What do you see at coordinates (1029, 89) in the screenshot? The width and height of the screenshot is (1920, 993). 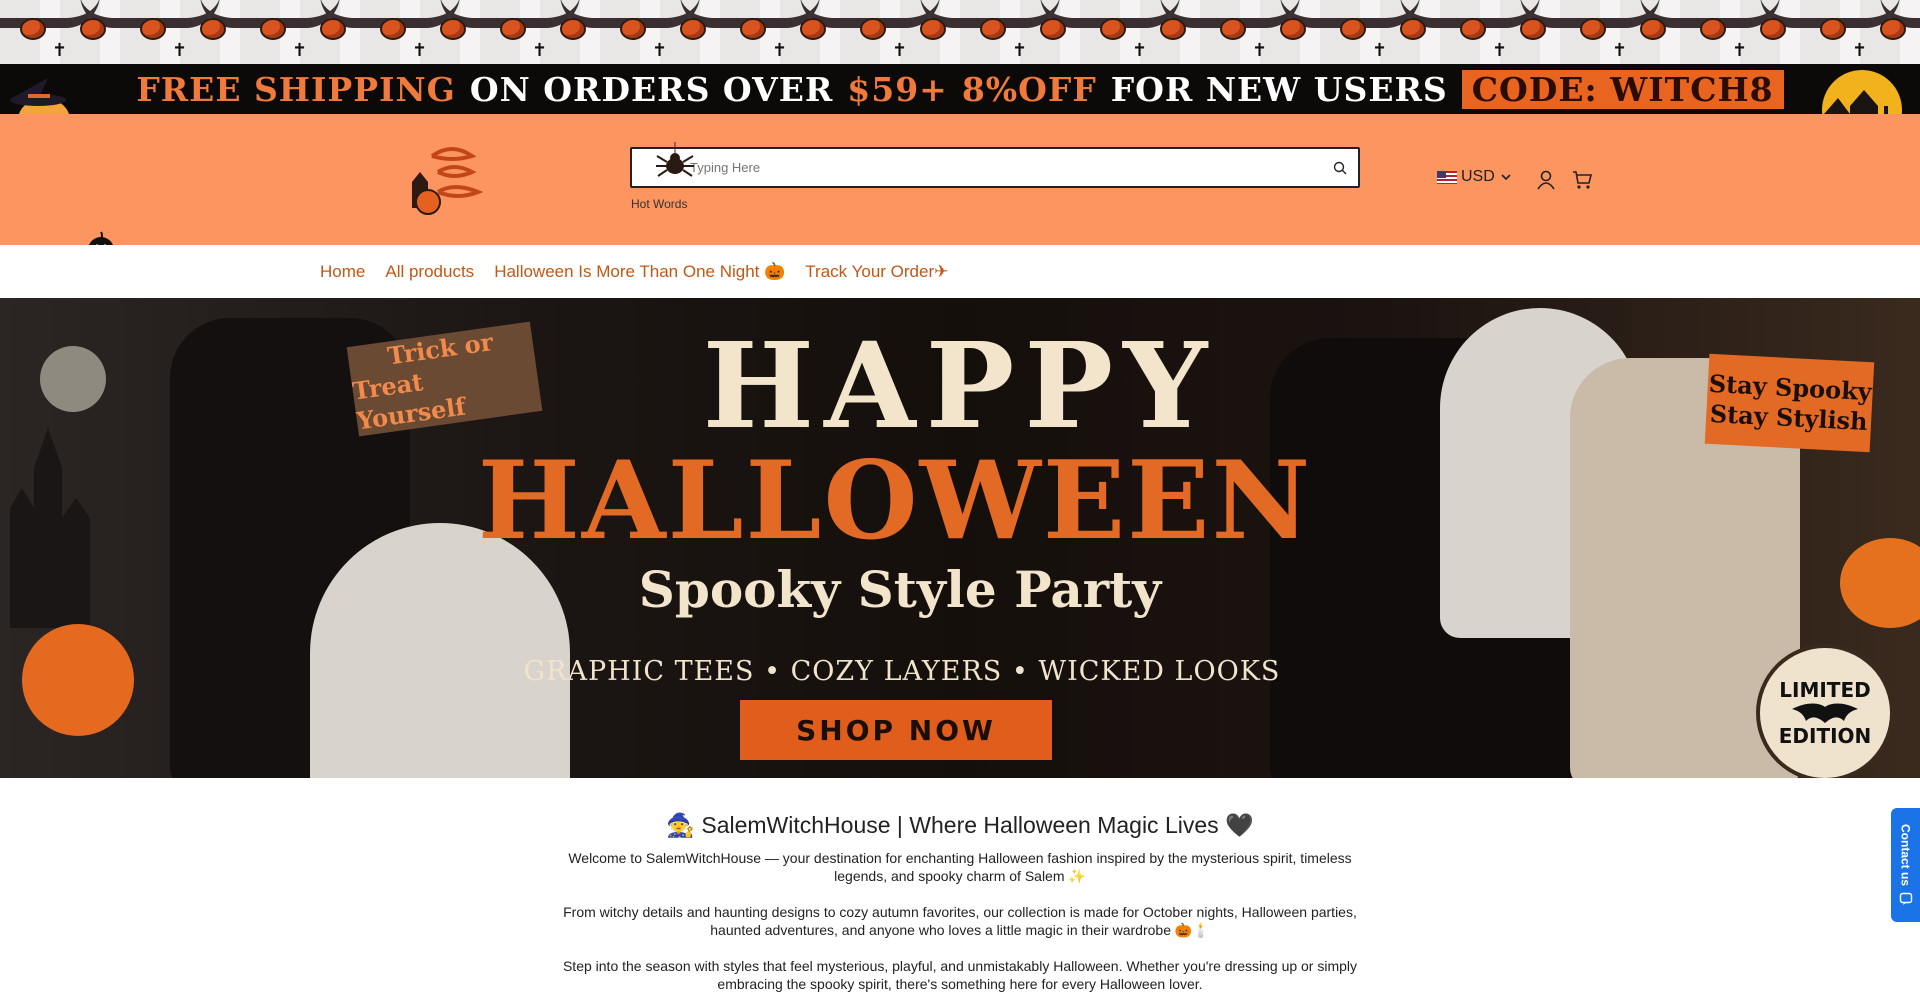 I see `promo-discount: 8%OFF` at bounding box center [1029, 89].